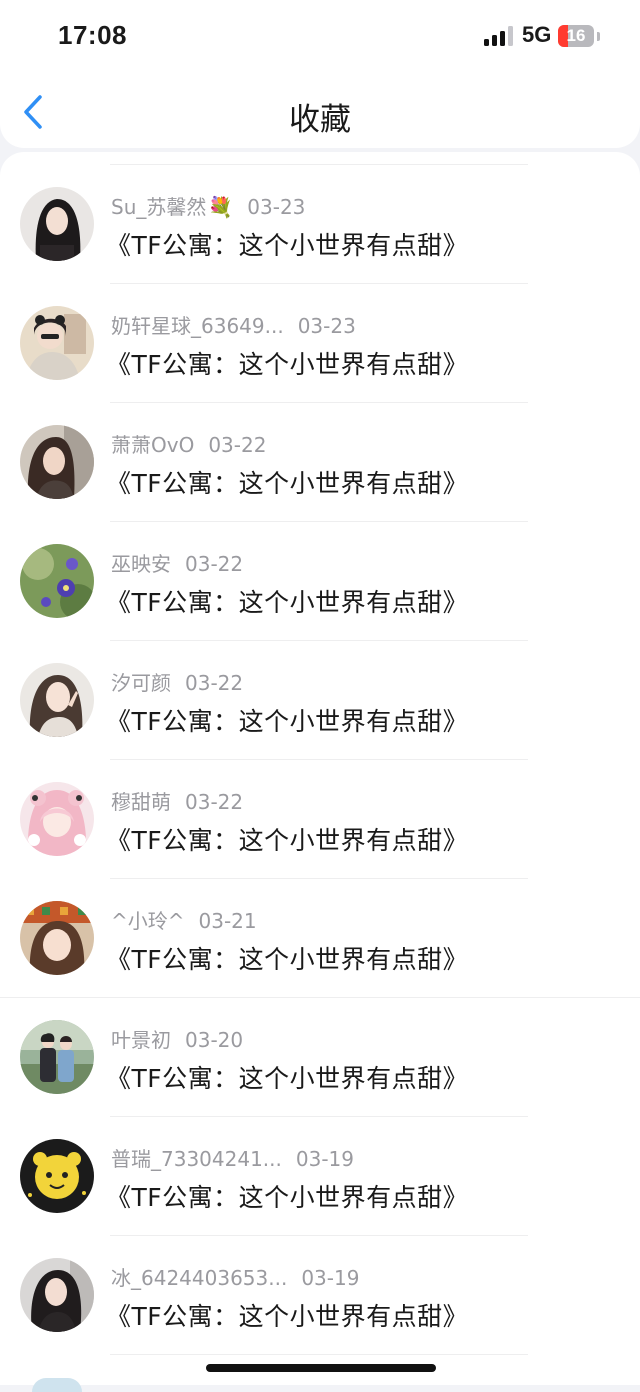 This screenshot has height=1392, width=640. What do you see at coordinates (321, 1368) in the screenshot?
I see `home-indicator` at bounding box center [321, 1368].